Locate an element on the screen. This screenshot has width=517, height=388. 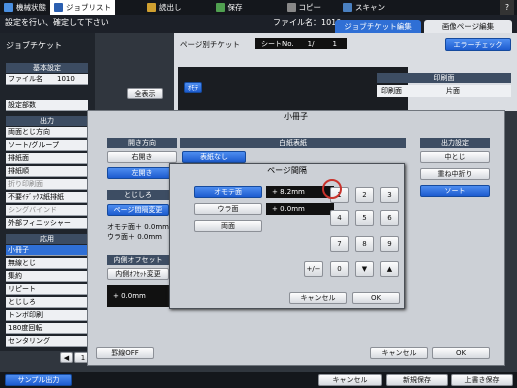
page-gap-ok-button: OK is located at coordinates (376, 298).